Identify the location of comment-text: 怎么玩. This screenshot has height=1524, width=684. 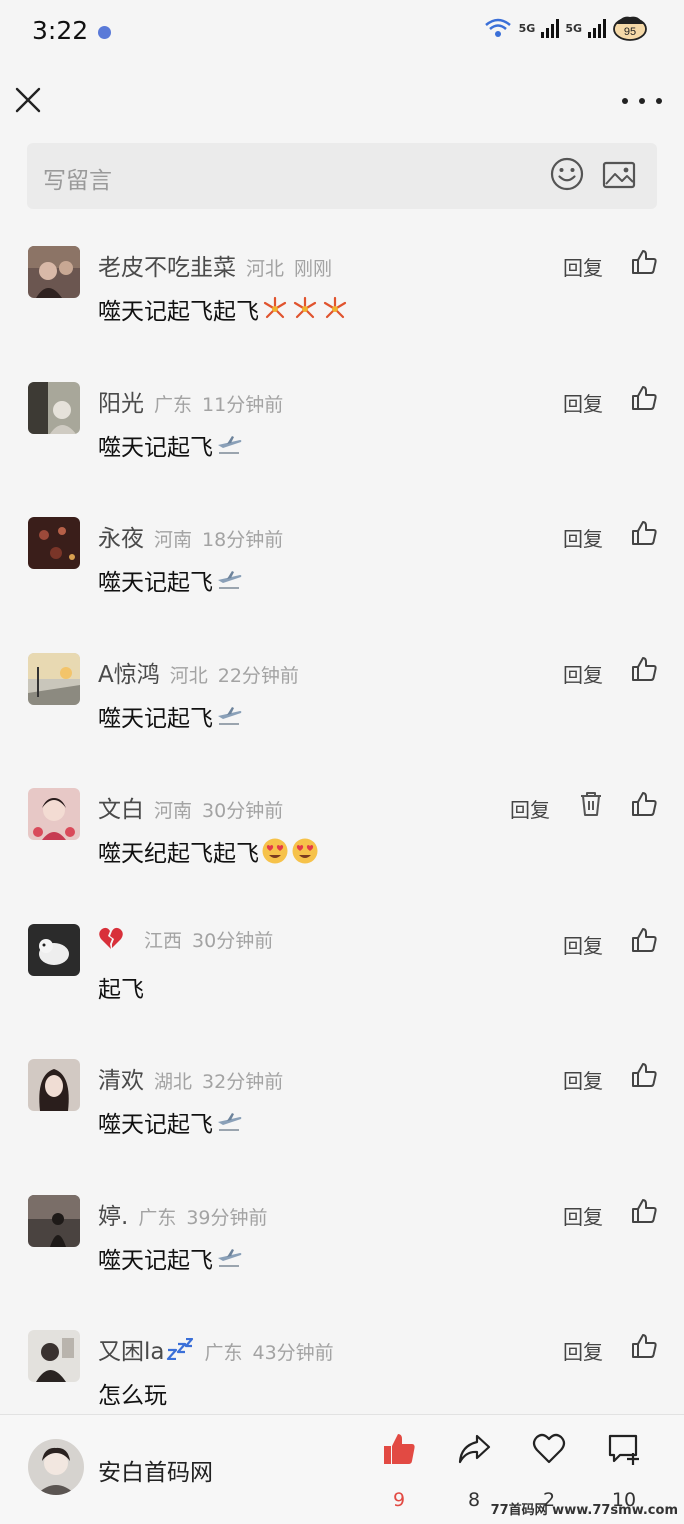
(132, 1393).